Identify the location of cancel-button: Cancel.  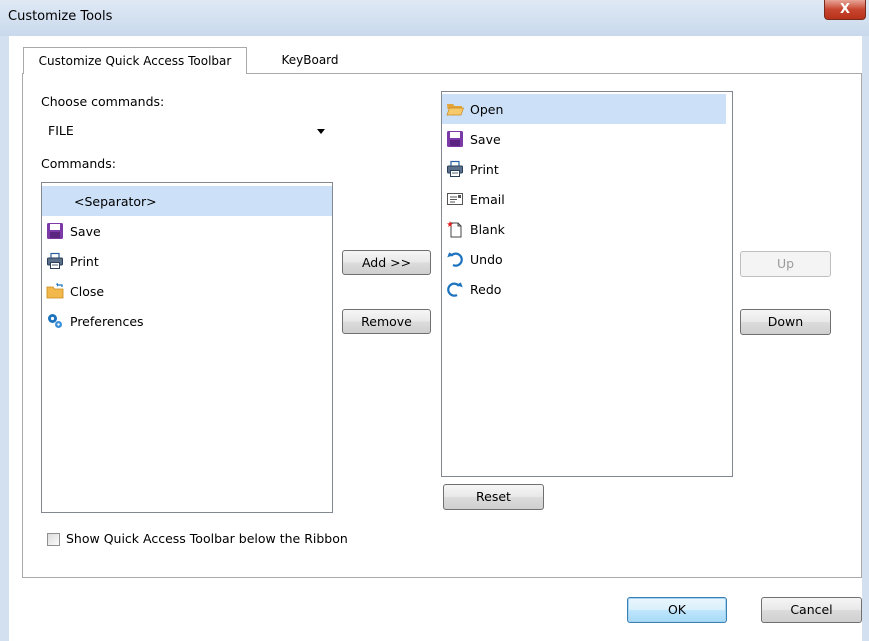
(811, 610).